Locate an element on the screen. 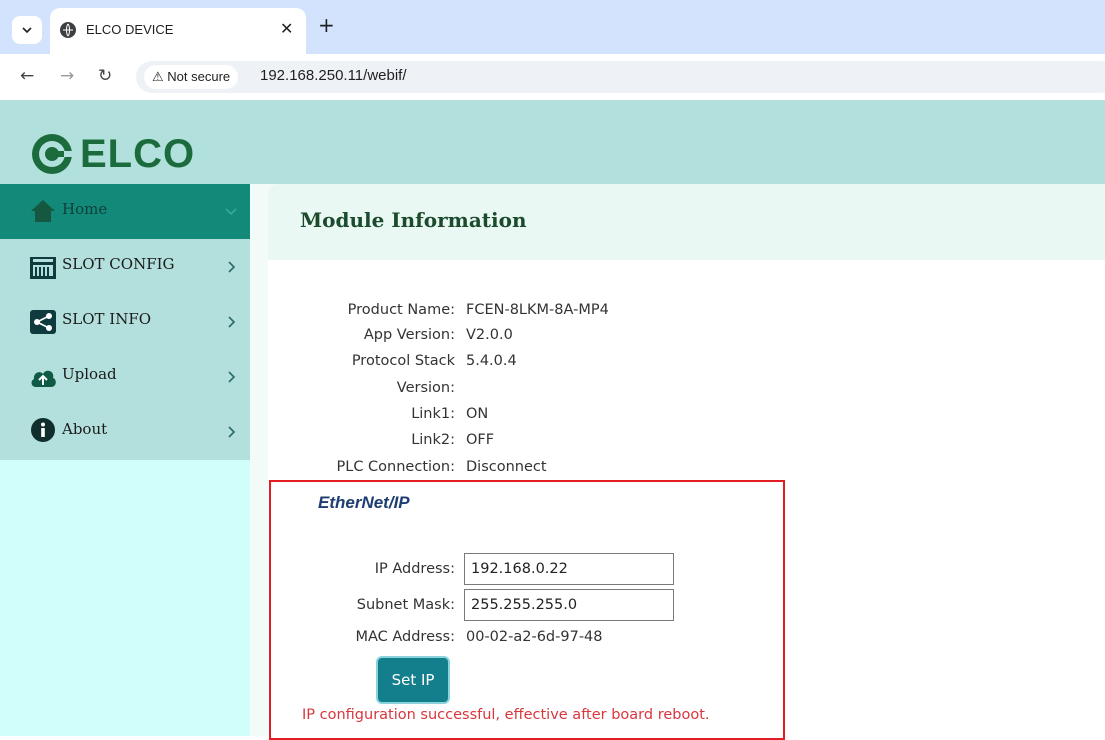 The height and width of the screenshot is (740, 1105). app-version-label: App Version: is located at coordinates (409, 335).